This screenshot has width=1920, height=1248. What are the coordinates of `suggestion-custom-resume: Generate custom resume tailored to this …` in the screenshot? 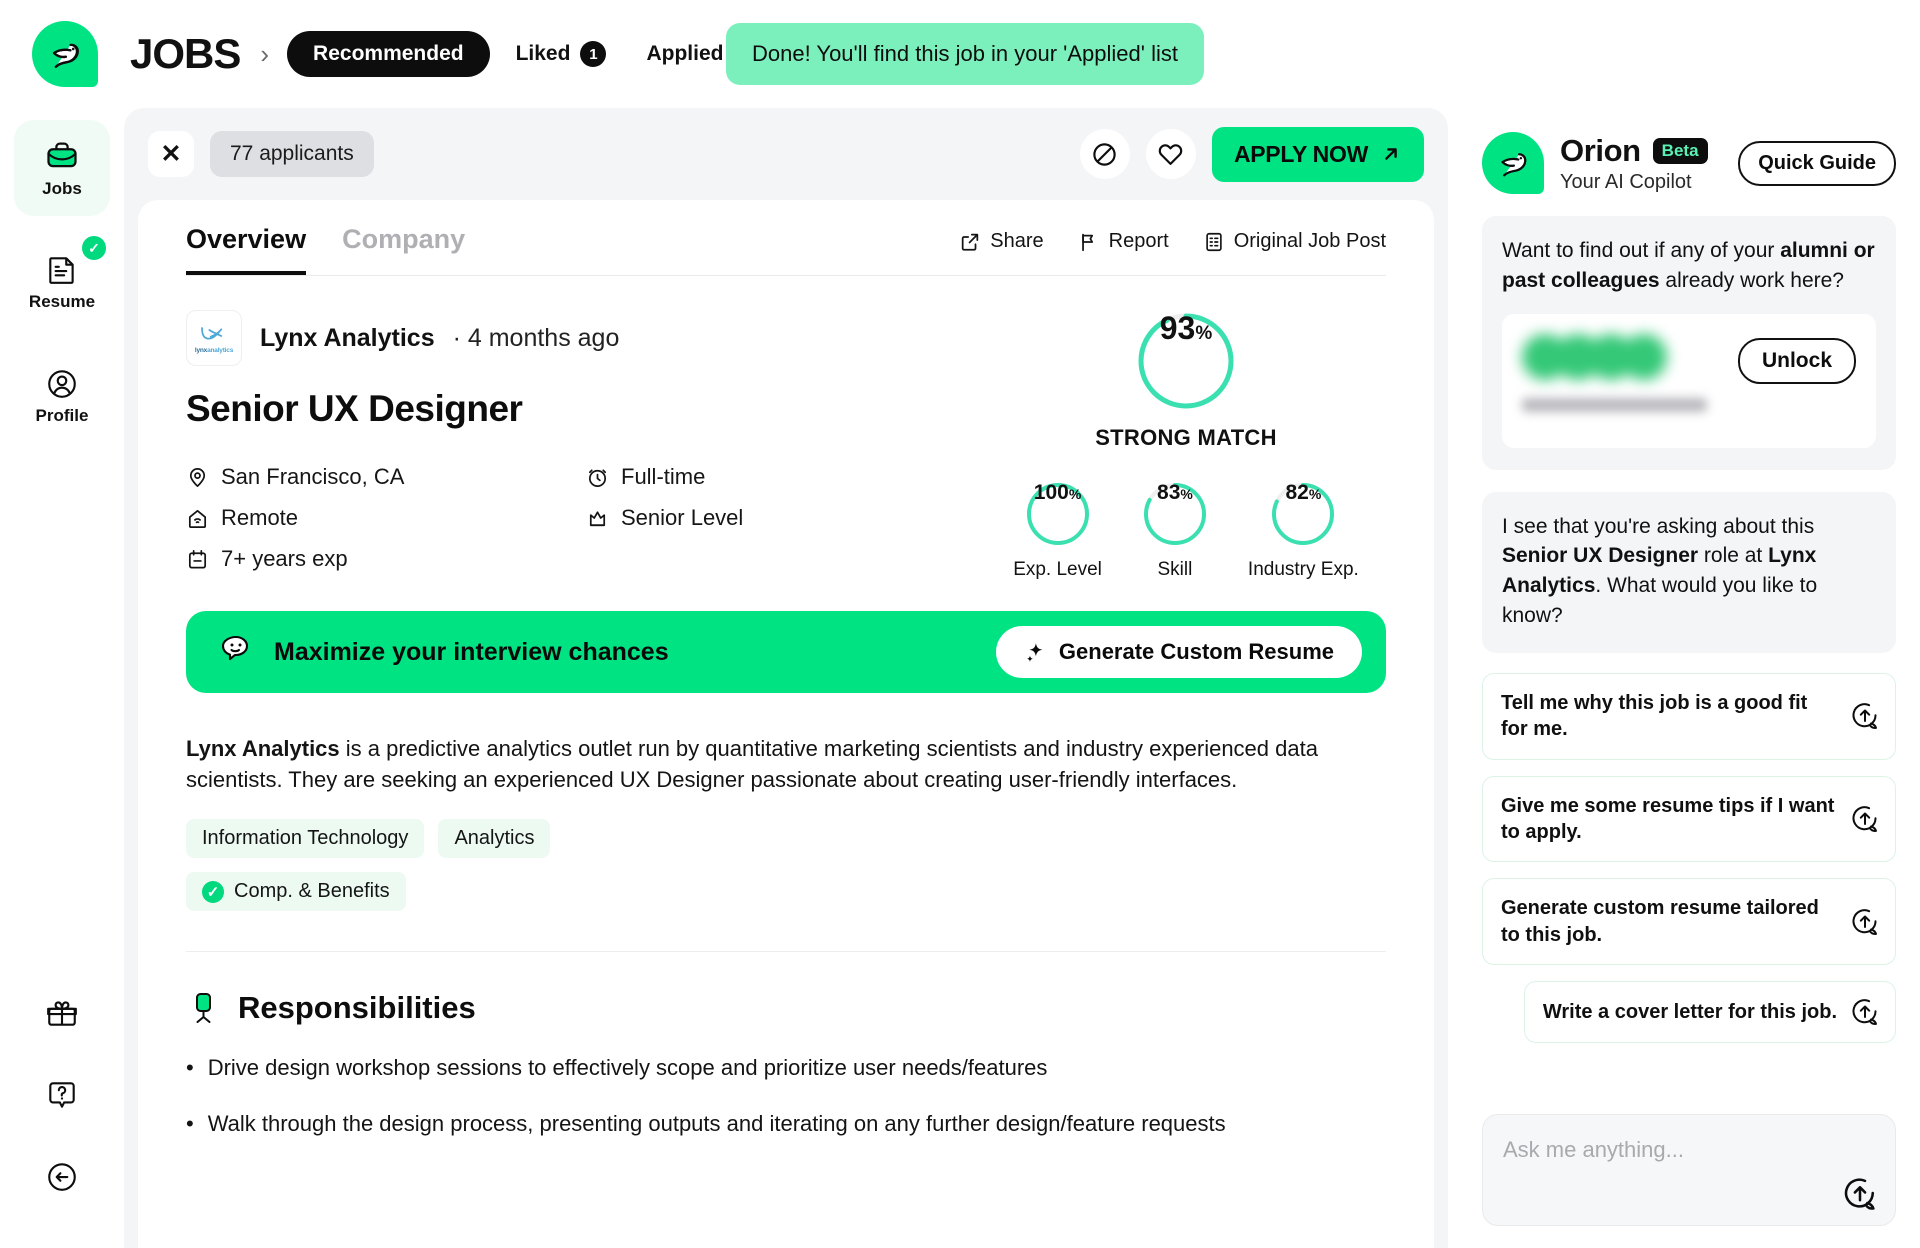 It's located at (1689, 922).